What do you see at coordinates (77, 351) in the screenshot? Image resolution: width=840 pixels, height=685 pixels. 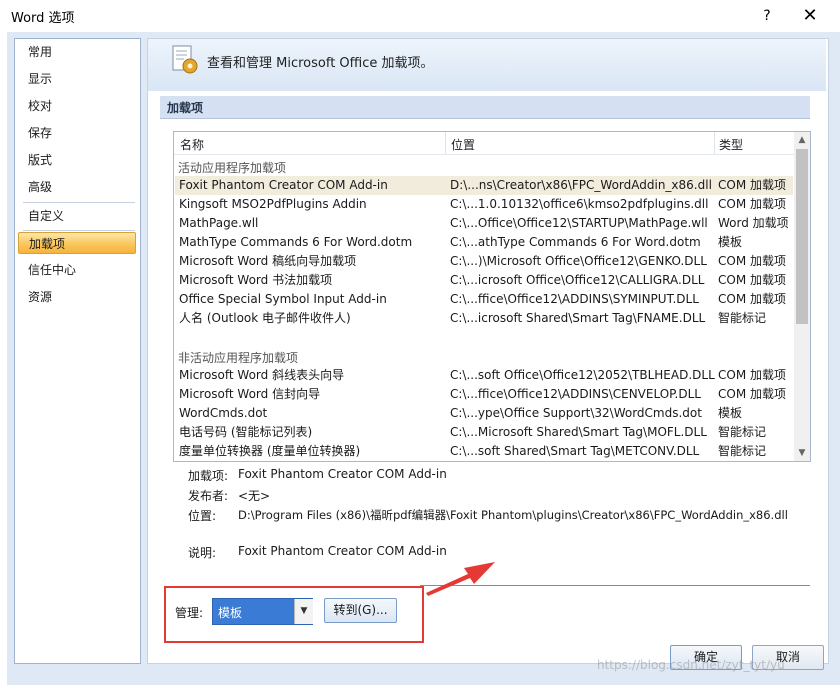 I see `category-nav: 常用 显示 校对 保存 版式 高级 自定义 加载项 信任中心 资源` at bounding box center [77, 351].